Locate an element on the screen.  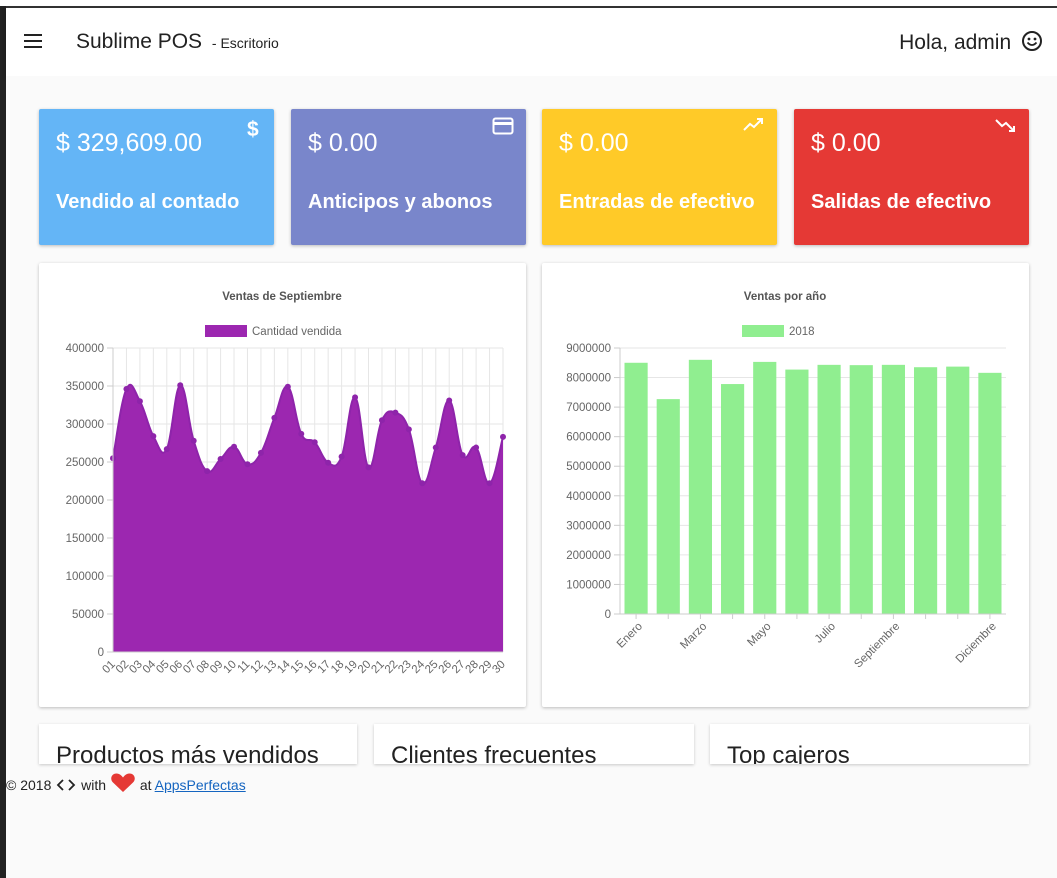
footer-at: at is located at coordinates (145, 785).